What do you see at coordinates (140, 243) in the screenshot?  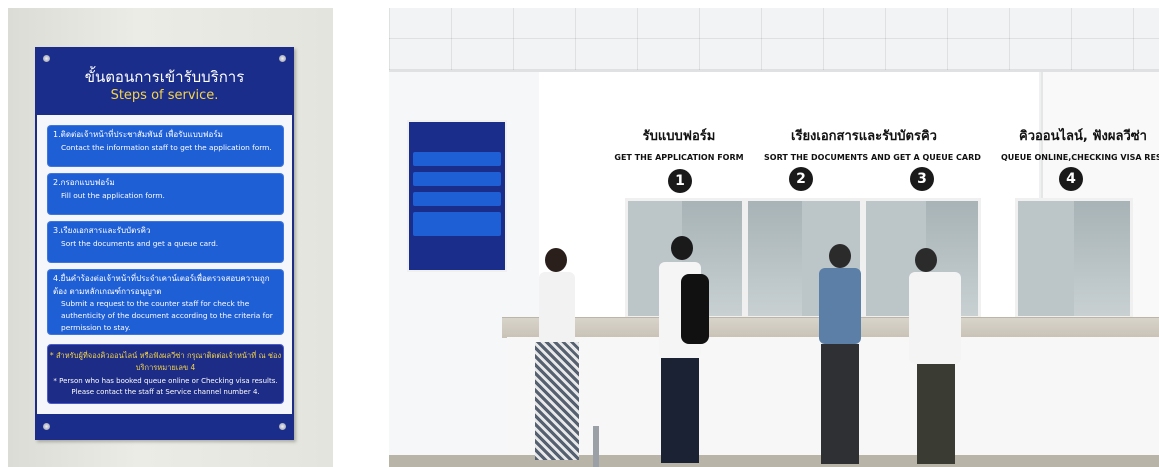 I see `step-3-english: Sort the documents and get a queue card.` at bounding box center [140, 243].